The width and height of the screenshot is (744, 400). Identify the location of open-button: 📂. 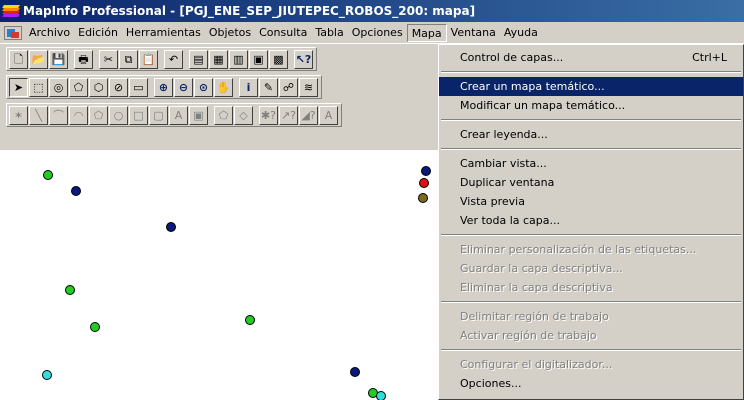
(38, 59).